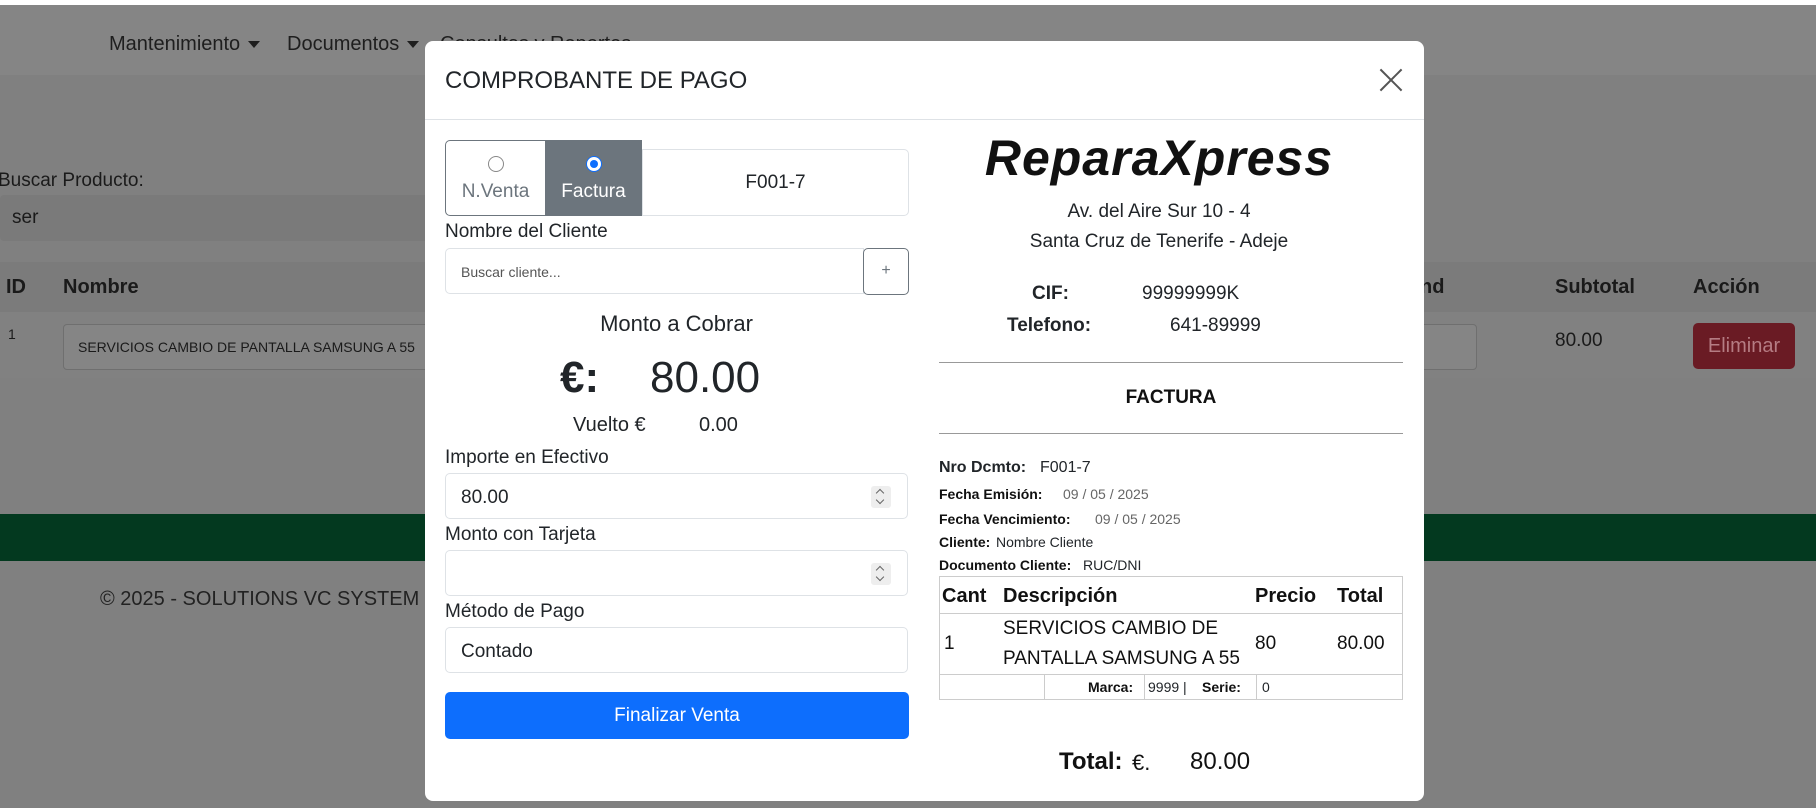 The image size is (1816, 808). I want to click on document-number: F001-7, so click(775, 182).